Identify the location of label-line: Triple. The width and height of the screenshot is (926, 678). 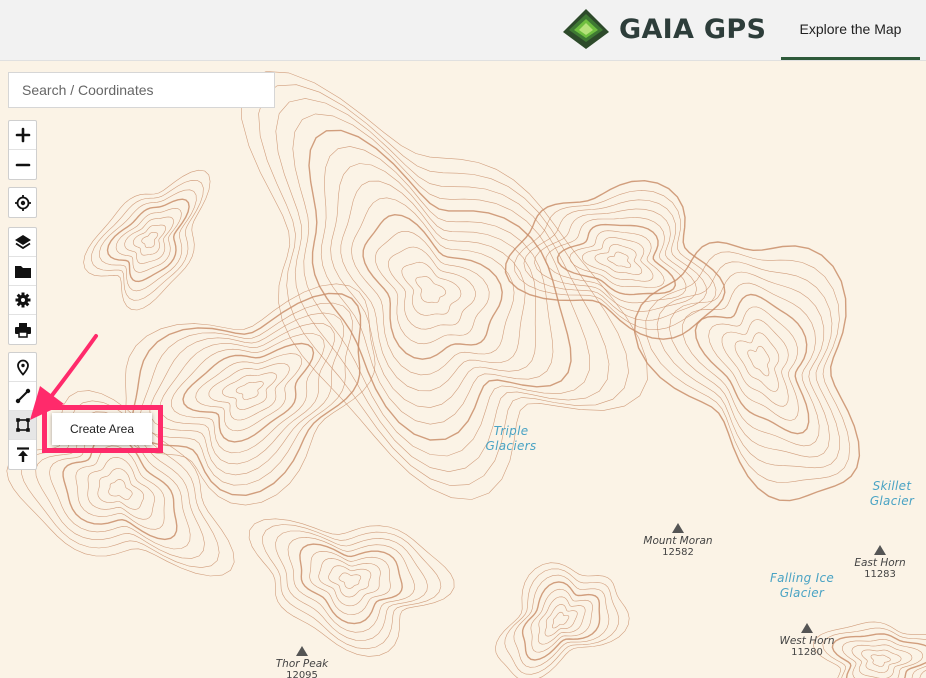
(511, 431).